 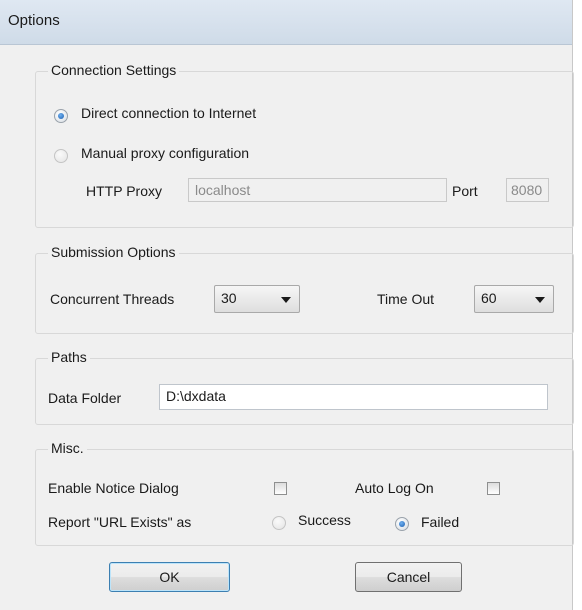 I want to click on title-bar: Options, so click(x=286, y=22).